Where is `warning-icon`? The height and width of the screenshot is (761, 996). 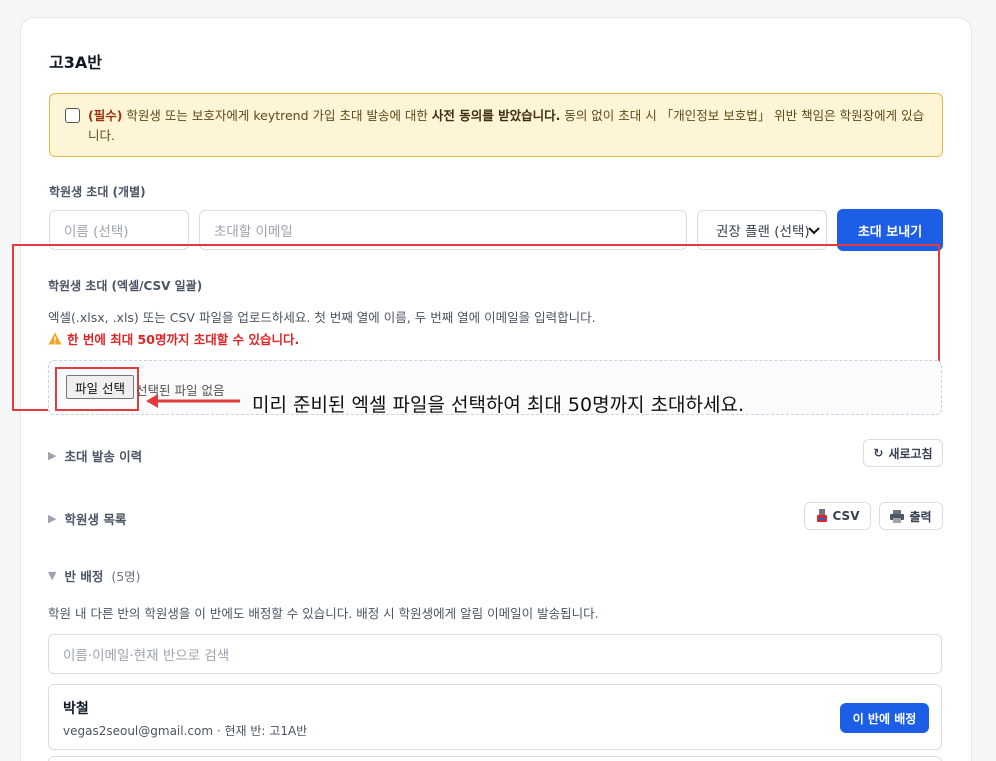
warning-icon is located at coordinates (55, 338).